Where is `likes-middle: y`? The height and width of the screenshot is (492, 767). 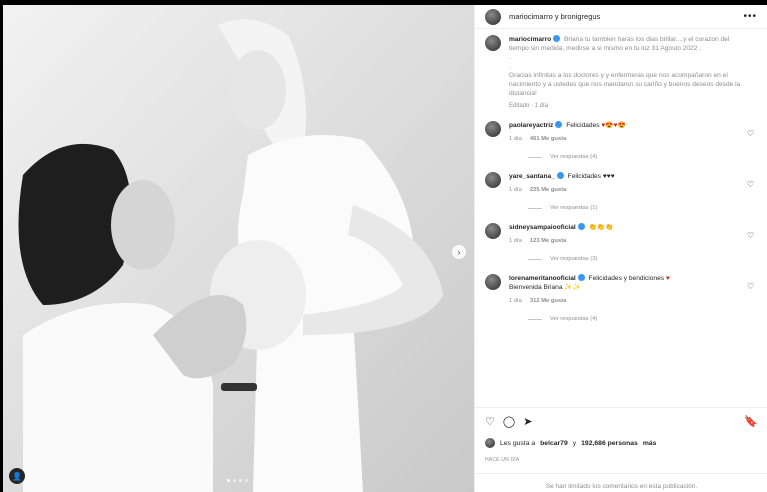 likes-middle: y is located at coordinates (574, 443).